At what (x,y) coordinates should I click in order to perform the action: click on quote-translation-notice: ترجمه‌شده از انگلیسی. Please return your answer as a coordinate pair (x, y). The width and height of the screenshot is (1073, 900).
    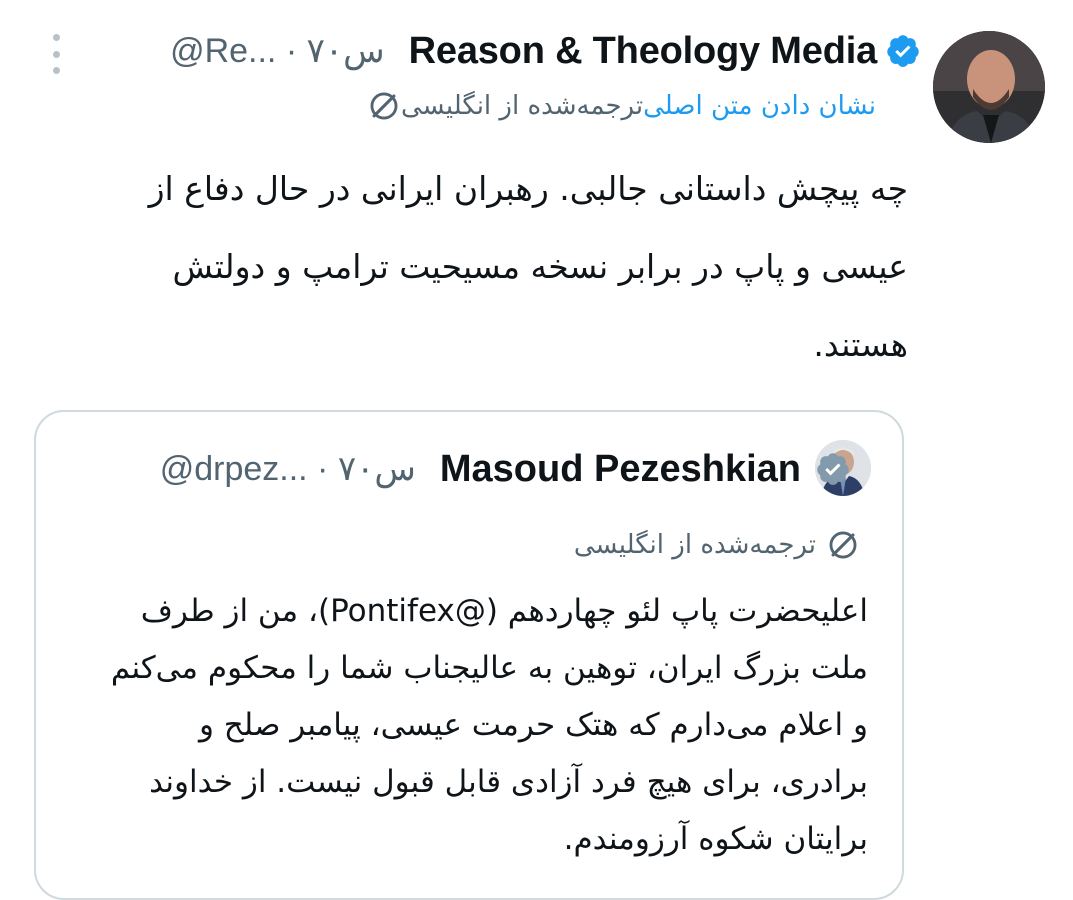
    Looking at the image, I should click on (717, 545).